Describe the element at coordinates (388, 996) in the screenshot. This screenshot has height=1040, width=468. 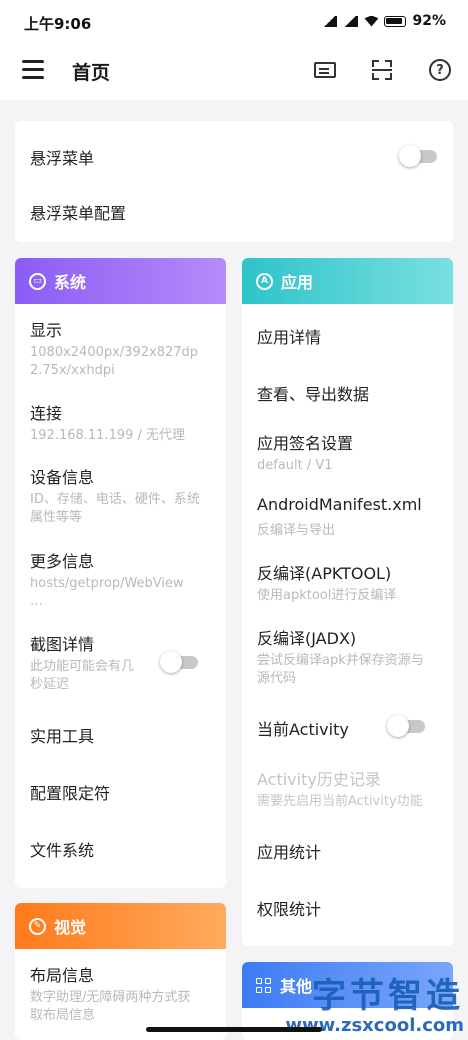
I see `watermark-brand: 字节智造` at that location.